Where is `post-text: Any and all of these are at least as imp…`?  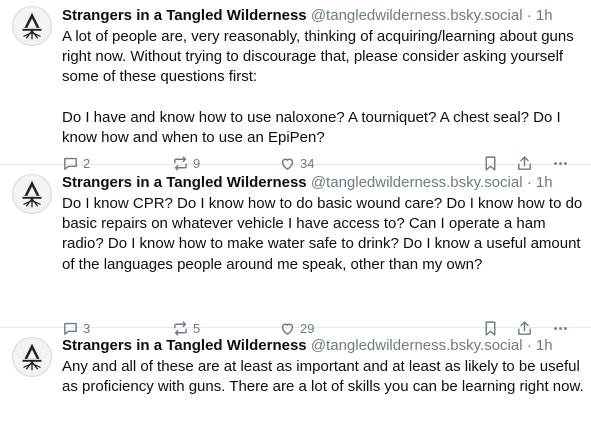
post-text: Any and all of these are at least as imp… is located at coordinates (323, 377).